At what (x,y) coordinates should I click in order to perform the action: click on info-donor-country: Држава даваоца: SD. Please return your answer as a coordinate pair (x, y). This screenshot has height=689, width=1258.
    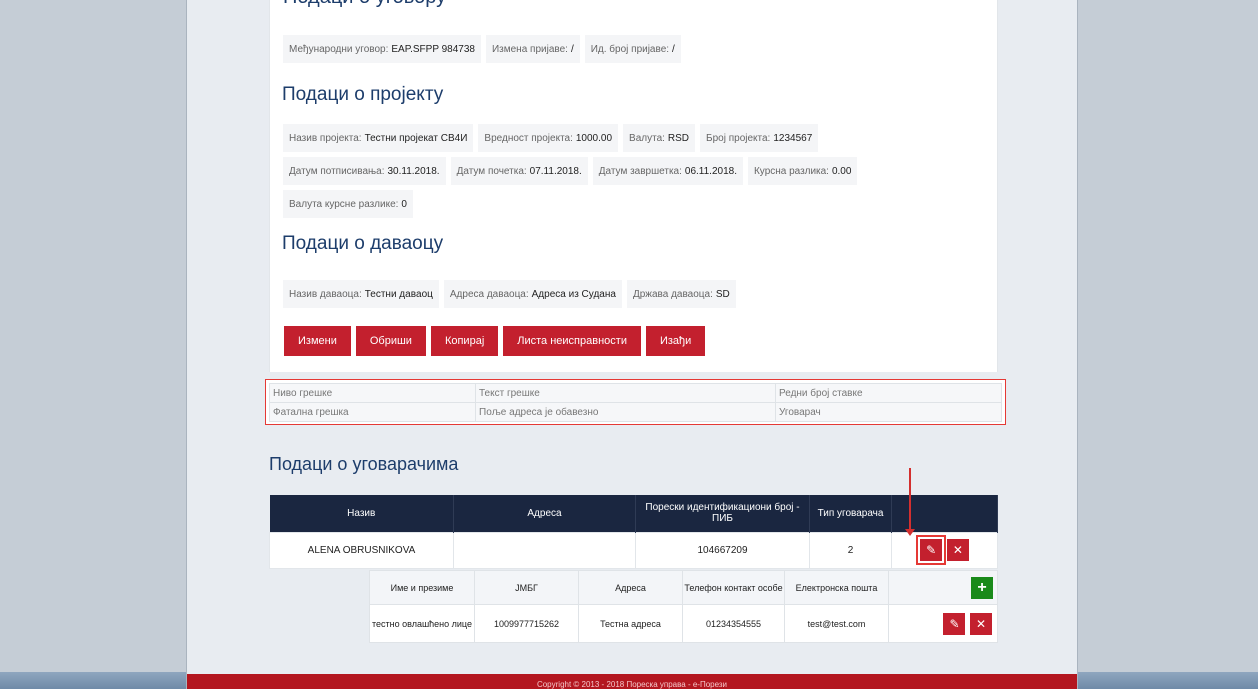
    Looking at the image, I should click on (681, 294).